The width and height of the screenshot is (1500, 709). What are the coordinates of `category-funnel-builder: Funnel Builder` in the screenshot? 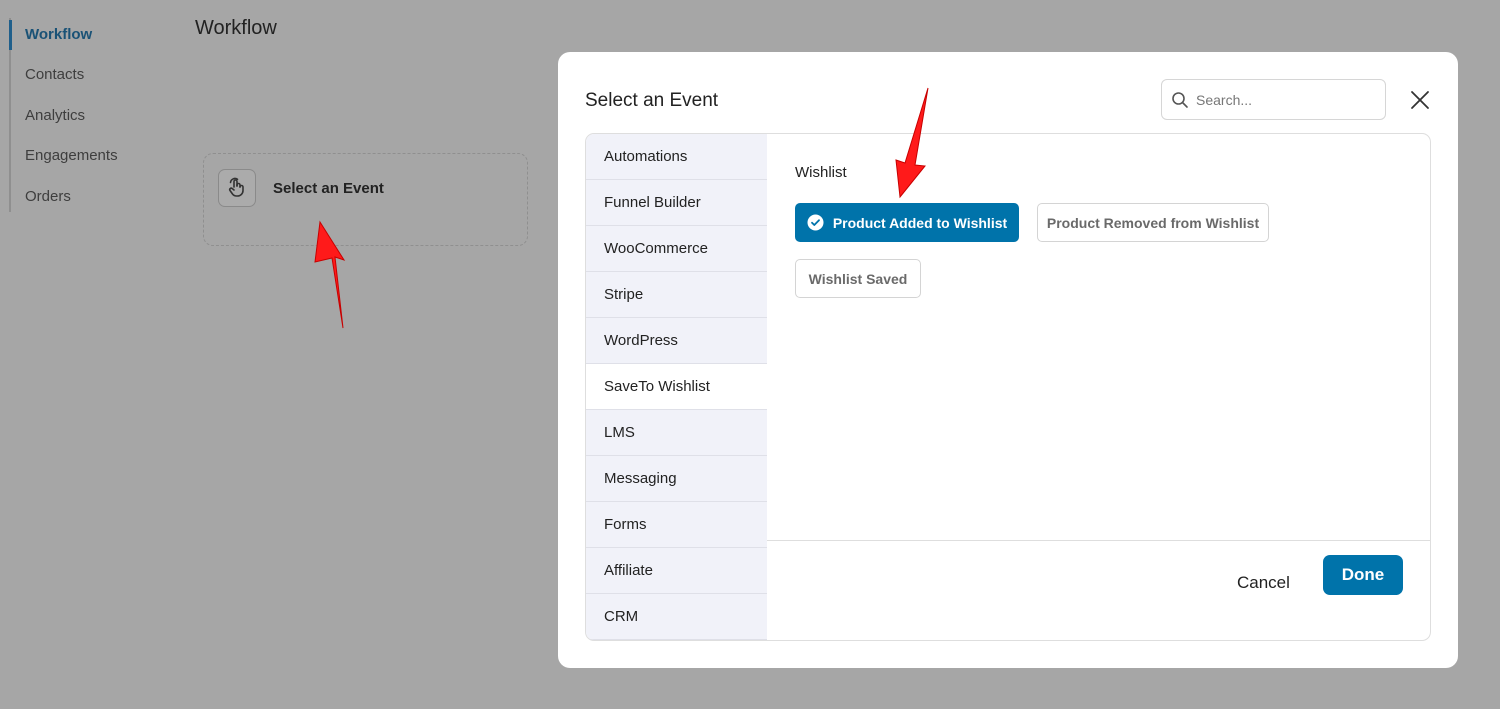 It's located at (676, 203).